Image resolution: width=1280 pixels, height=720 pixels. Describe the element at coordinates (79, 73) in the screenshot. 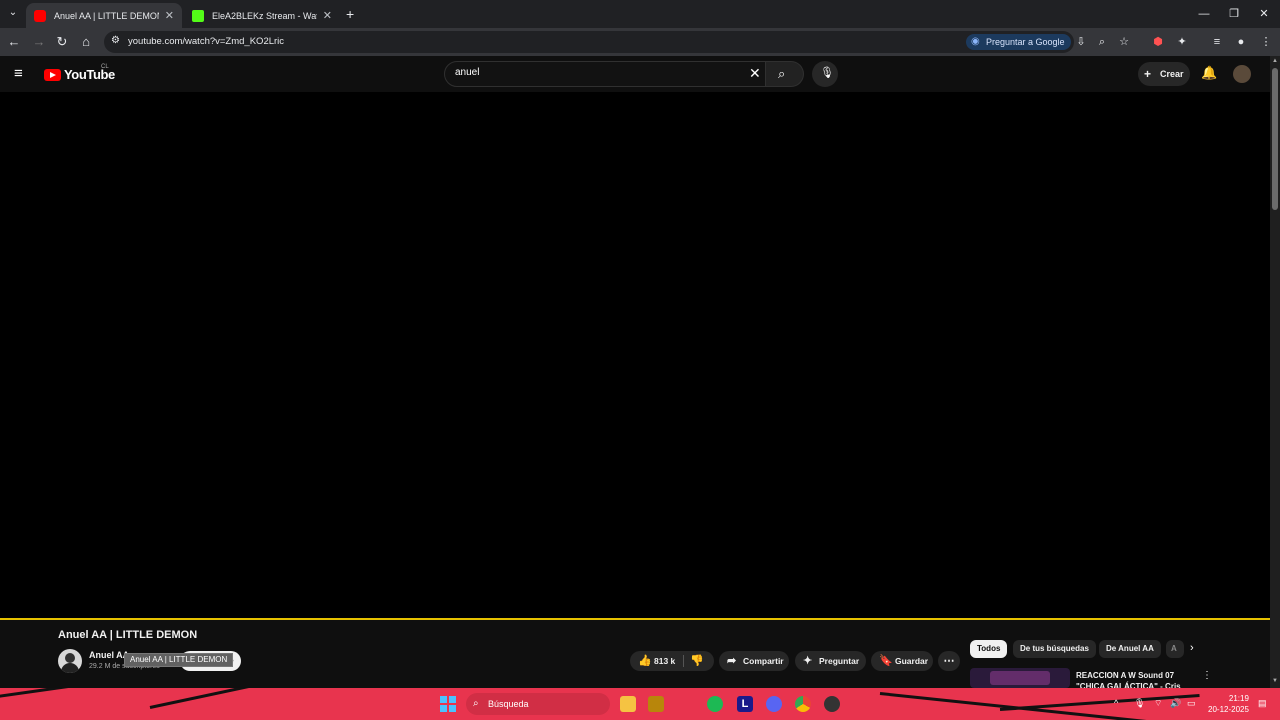

I see `youtube-logo: YouTube CL` at that location.